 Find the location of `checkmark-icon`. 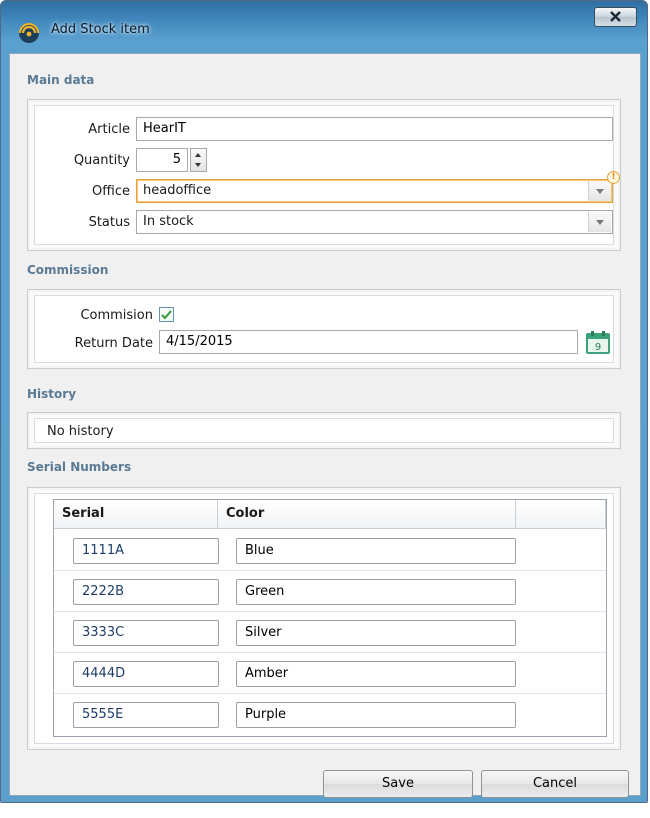

checkmark-icon is located at coordinates (166, 315).